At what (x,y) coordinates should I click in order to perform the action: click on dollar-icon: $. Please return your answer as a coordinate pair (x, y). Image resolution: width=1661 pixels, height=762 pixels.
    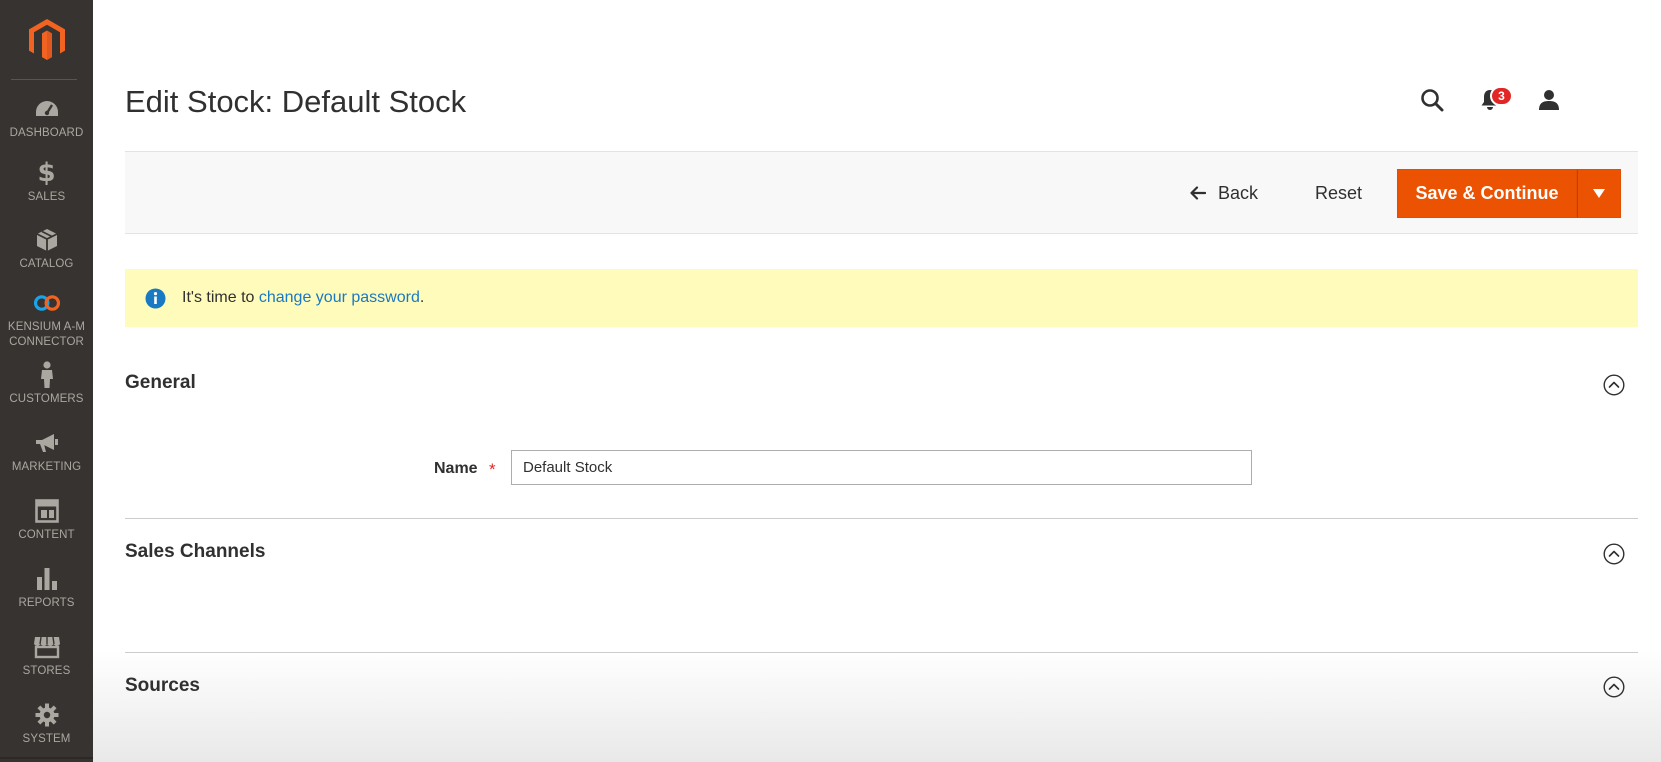
    Looking at the image, I should click on (46, 173).